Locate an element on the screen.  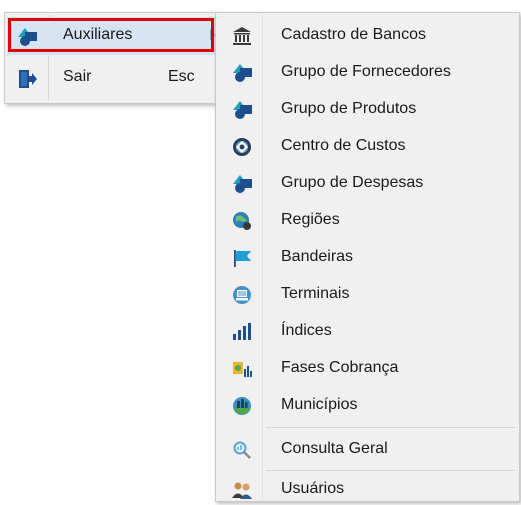
submenu-item-municipios: Municípios is located at coordinates (367, 405).